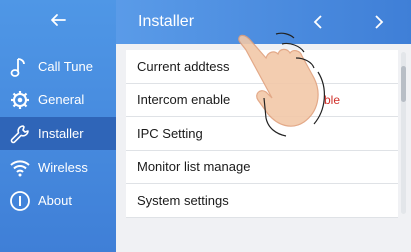  I want to click on status-text: ble, so click(331, 99).